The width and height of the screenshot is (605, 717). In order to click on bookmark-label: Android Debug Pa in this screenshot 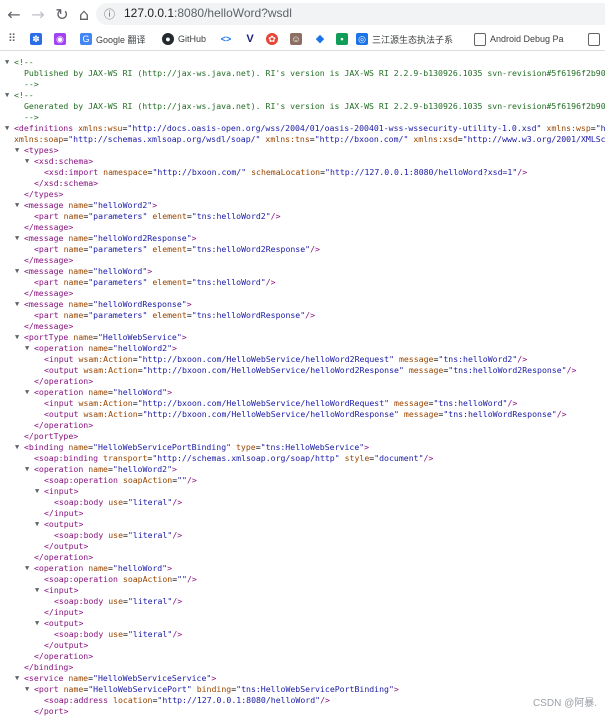, I will do `click(527, 39)`.